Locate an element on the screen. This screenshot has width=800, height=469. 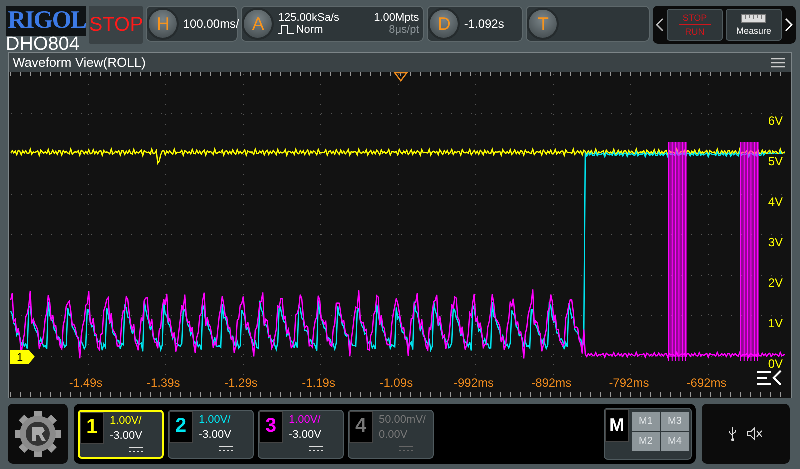
channel-card: 1 1.00V/ -3.00V is located at coordinates (121, 434).